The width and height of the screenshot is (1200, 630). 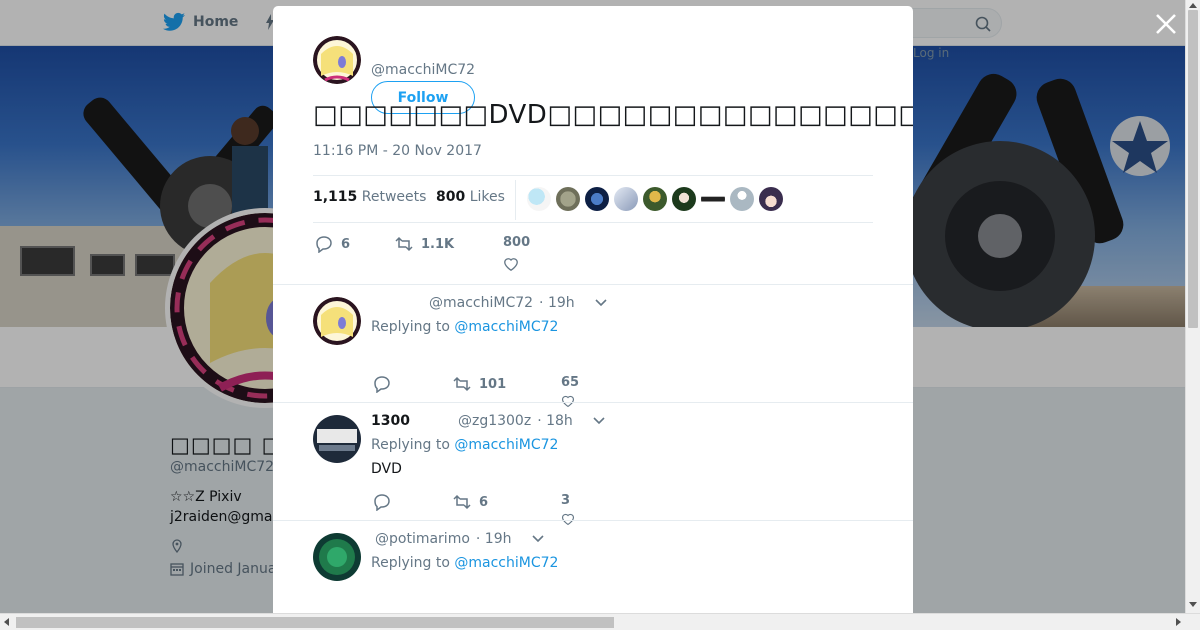 What do you see at coordinates (516, 253) in the screenshot?
I see `like-action: 800` at bounding box center [516, 253].